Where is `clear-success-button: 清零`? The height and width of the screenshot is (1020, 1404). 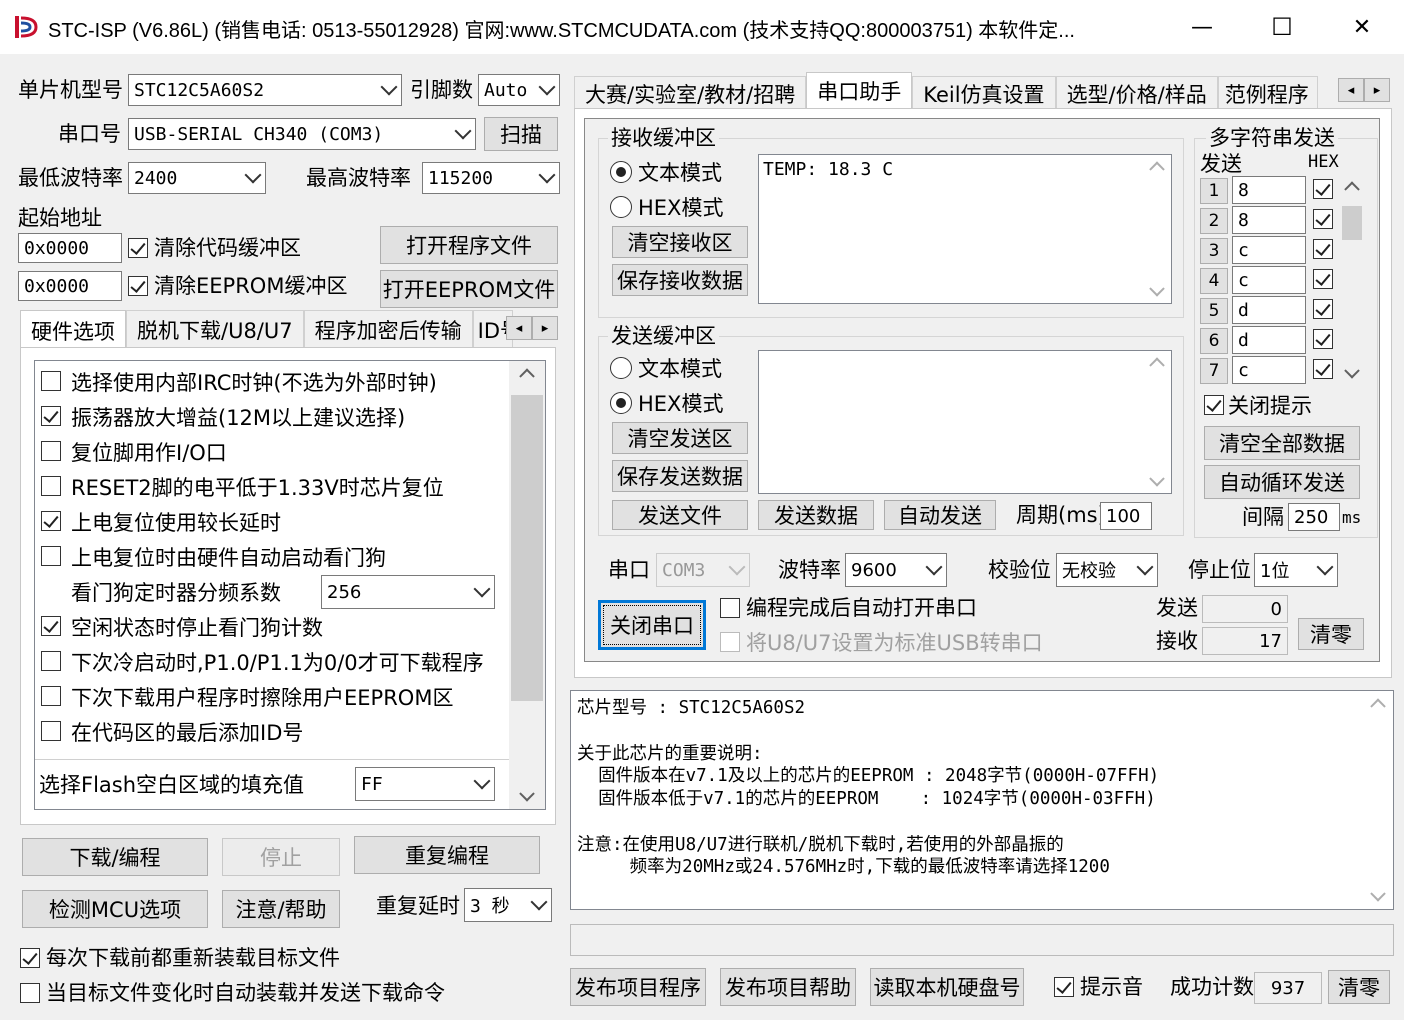
clear-success-button: 清零 is located at coordinates (1359, 987).